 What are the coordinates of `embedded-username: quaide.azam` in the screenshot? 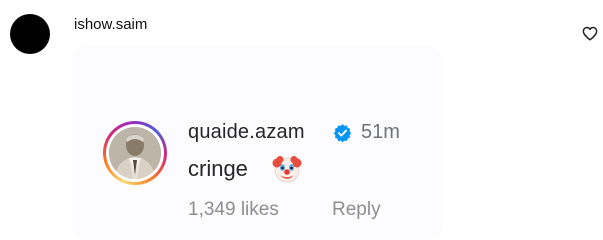 It's located at (246, 132).